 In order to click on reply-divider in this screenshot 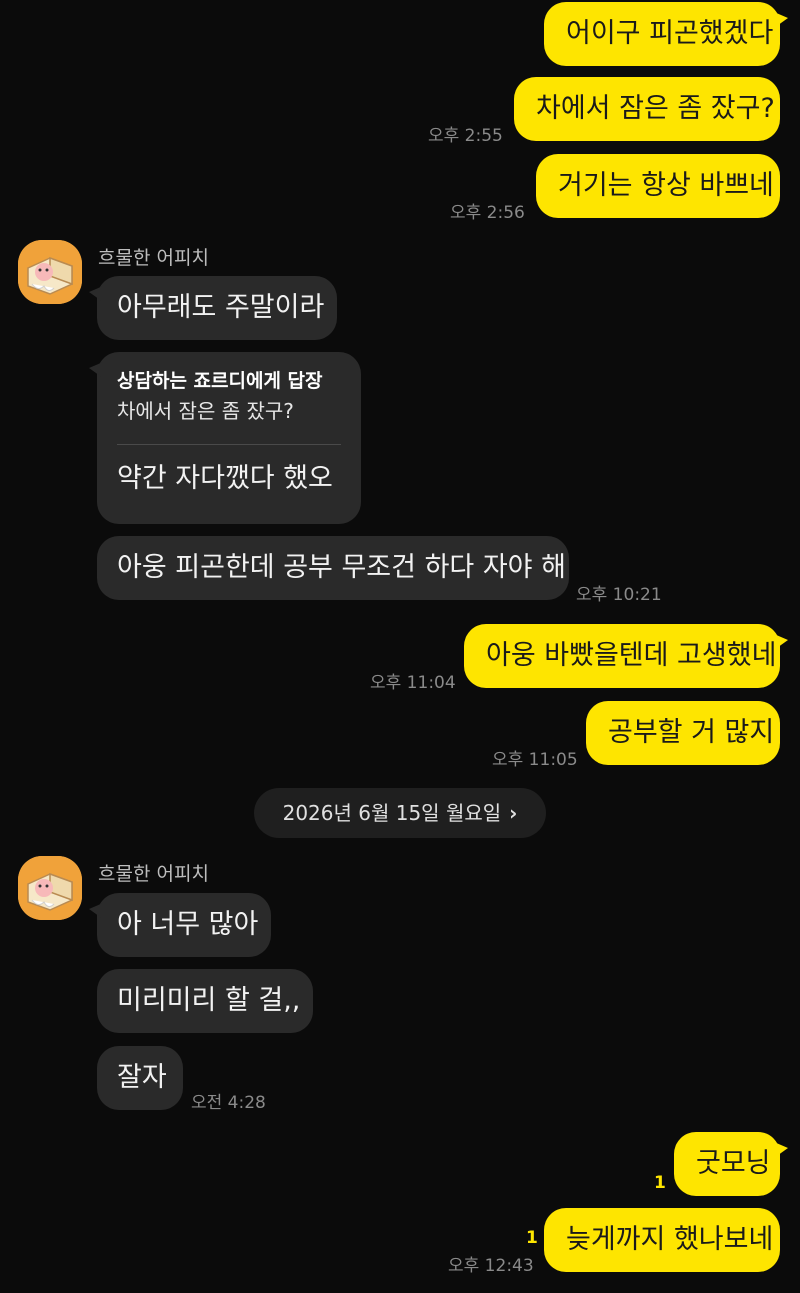, I will do `click(229, 444)`.